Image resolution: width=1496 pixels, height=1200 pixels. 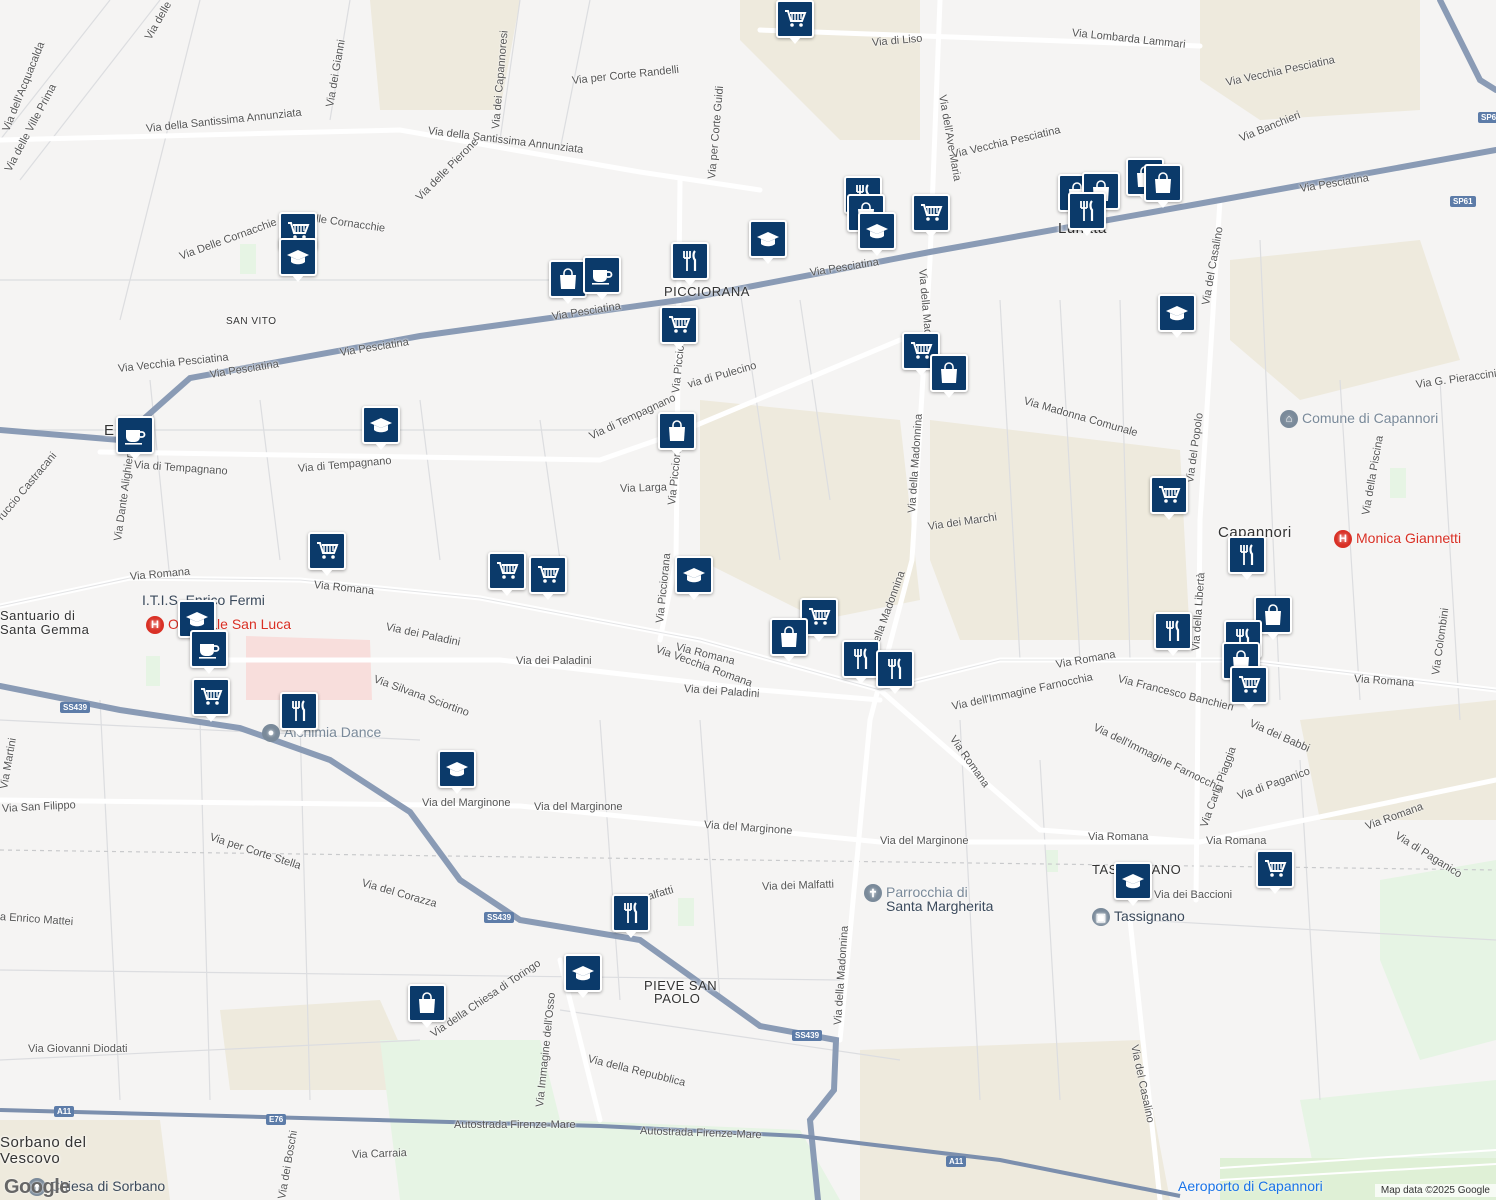 I want to click on poi-name: Santa Margherita, so click(x=940, y=906).